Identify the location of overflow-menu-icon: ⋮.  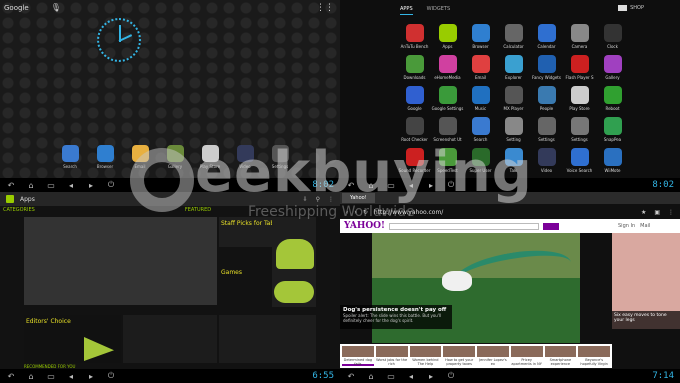
(671, 212).